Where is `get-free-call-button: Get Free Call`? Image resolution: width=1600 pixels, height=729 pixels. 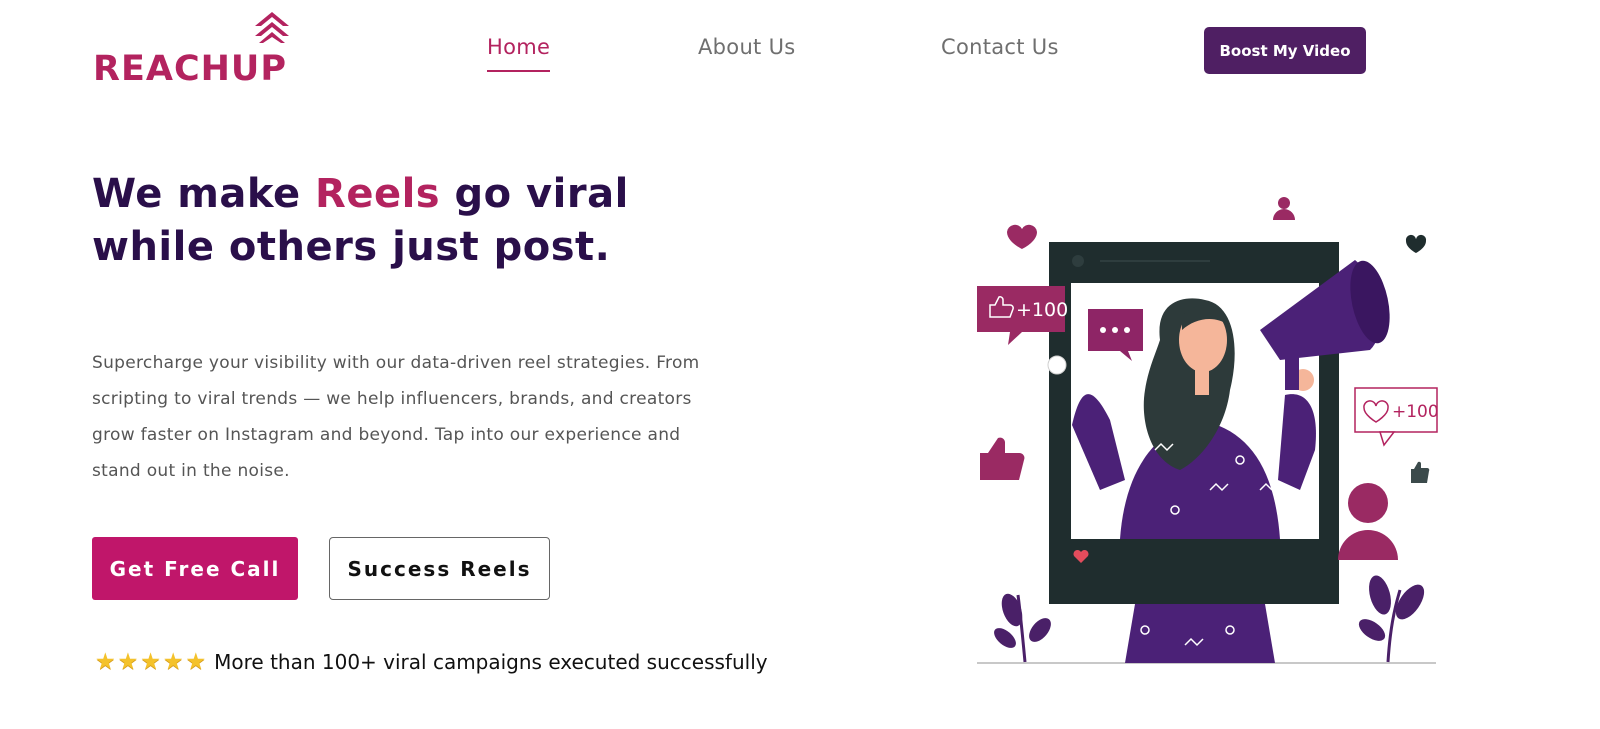
get-free-call-button: Get Free Call is located at coordinates (195, 568).